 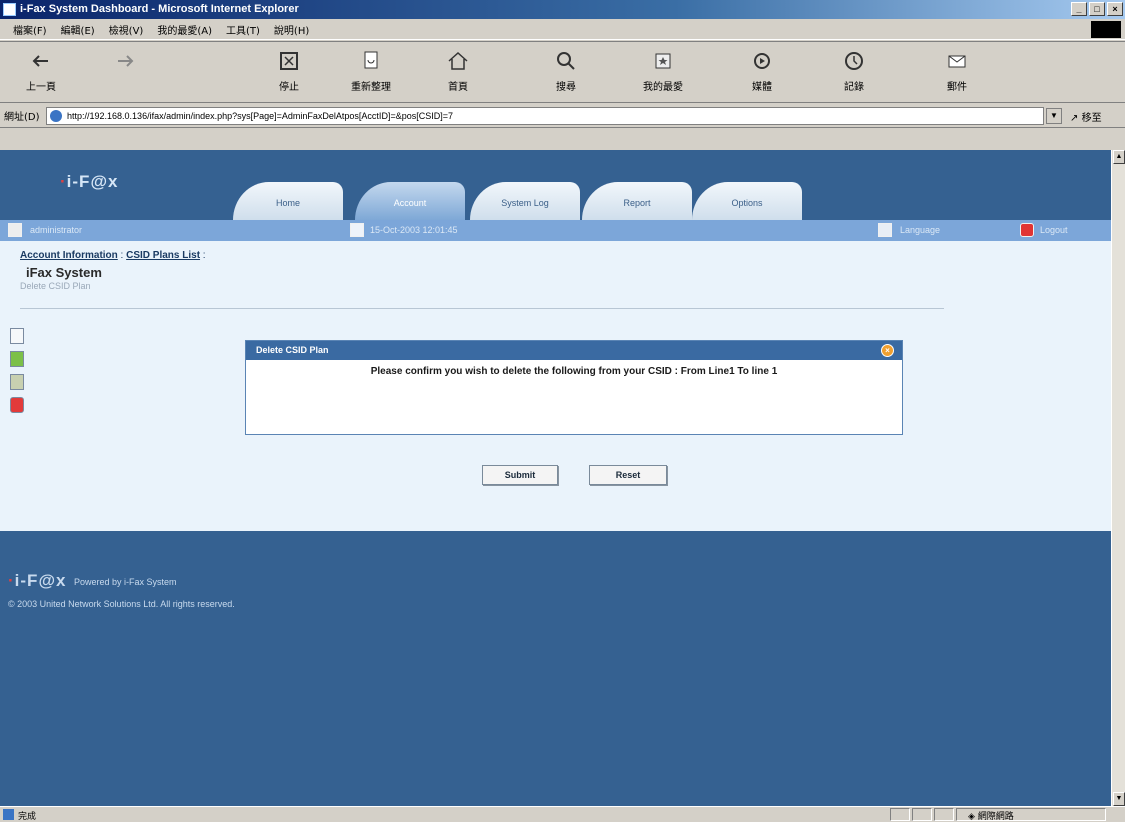 I want to click on tab-system-log: System Log, so click(x=525, y=201).